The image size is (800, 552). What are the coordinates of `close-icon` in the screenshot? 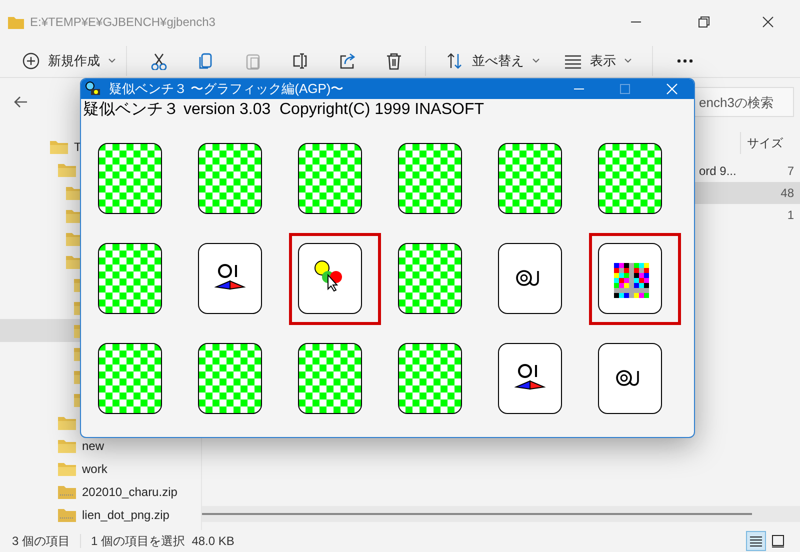 It's located at (768, 22).